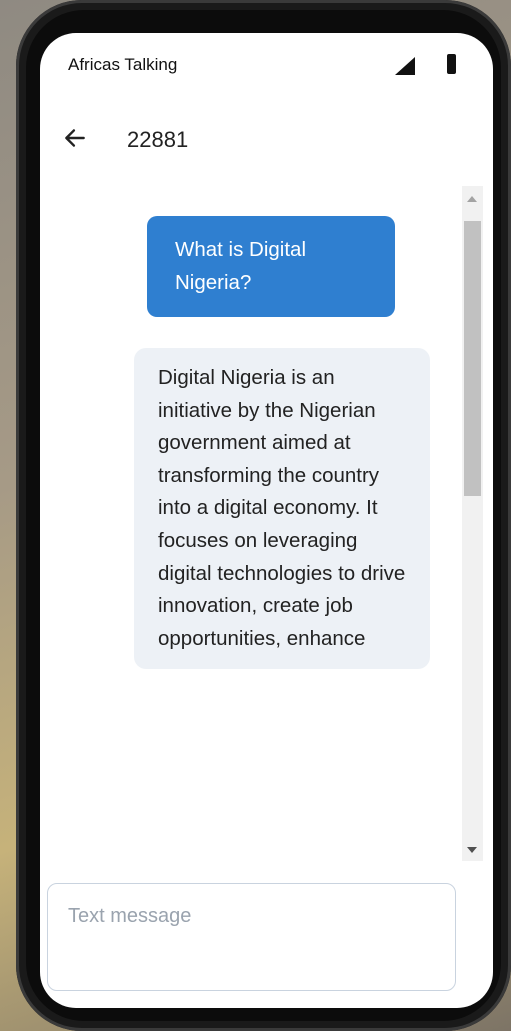  I want to click on conversation-title: 22881, so click(158, 139).